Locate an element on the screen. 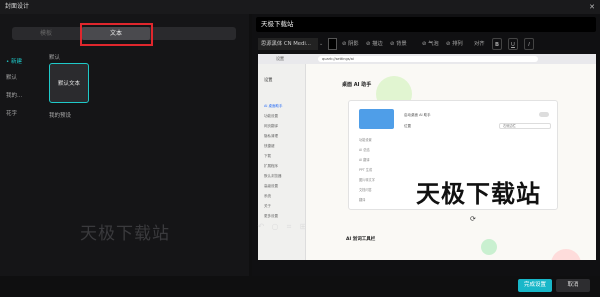 This screenshot has width=600, height=297. preview-sidebar-item: 高级设置 is located at coordinates (271, 186).